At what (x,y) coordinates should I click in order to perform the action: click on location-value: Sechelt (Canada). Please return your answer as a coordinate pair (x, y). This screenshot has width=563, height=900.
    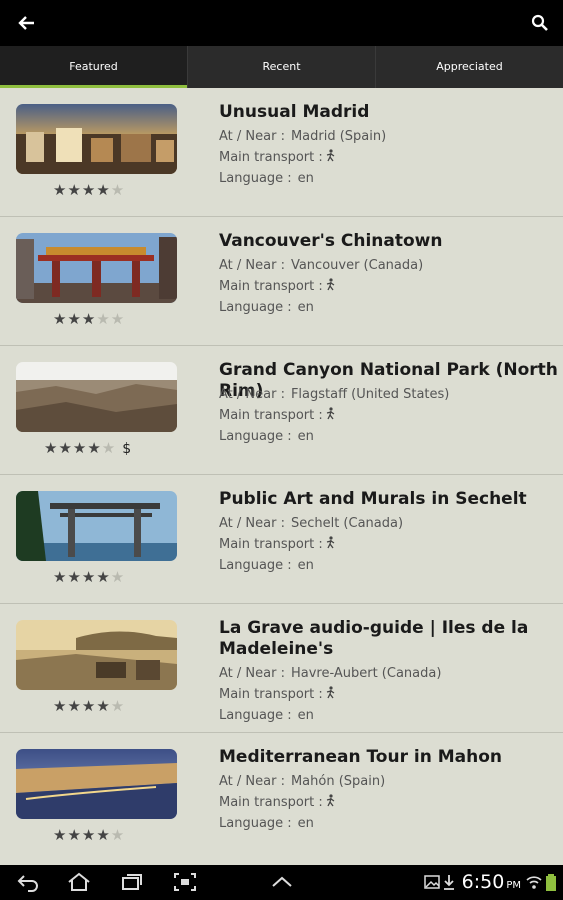
    Looking at the image, I should click on (347, 523).